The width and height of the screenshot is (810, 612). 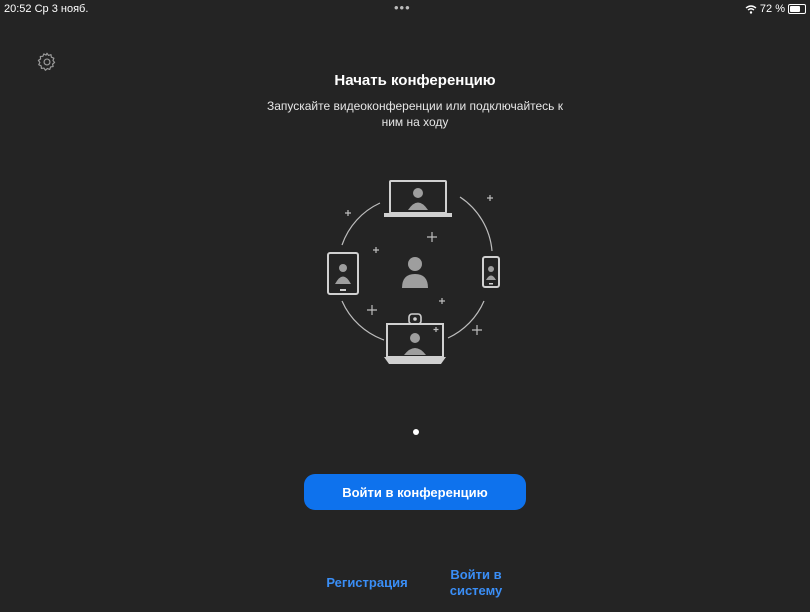 I want to click on status-time: 20:52 Ср 3 нояб., so click(x=46, y=9).